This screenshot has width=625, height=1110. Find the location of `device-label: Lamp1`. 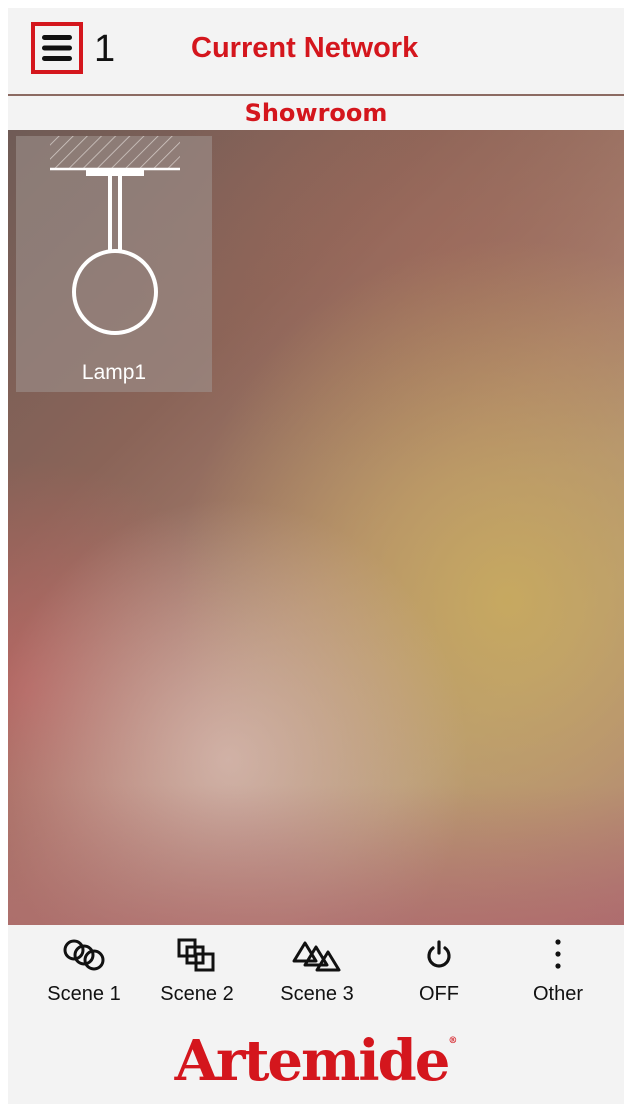

device-label: Lamp1 is located at coordinates (114, 372).